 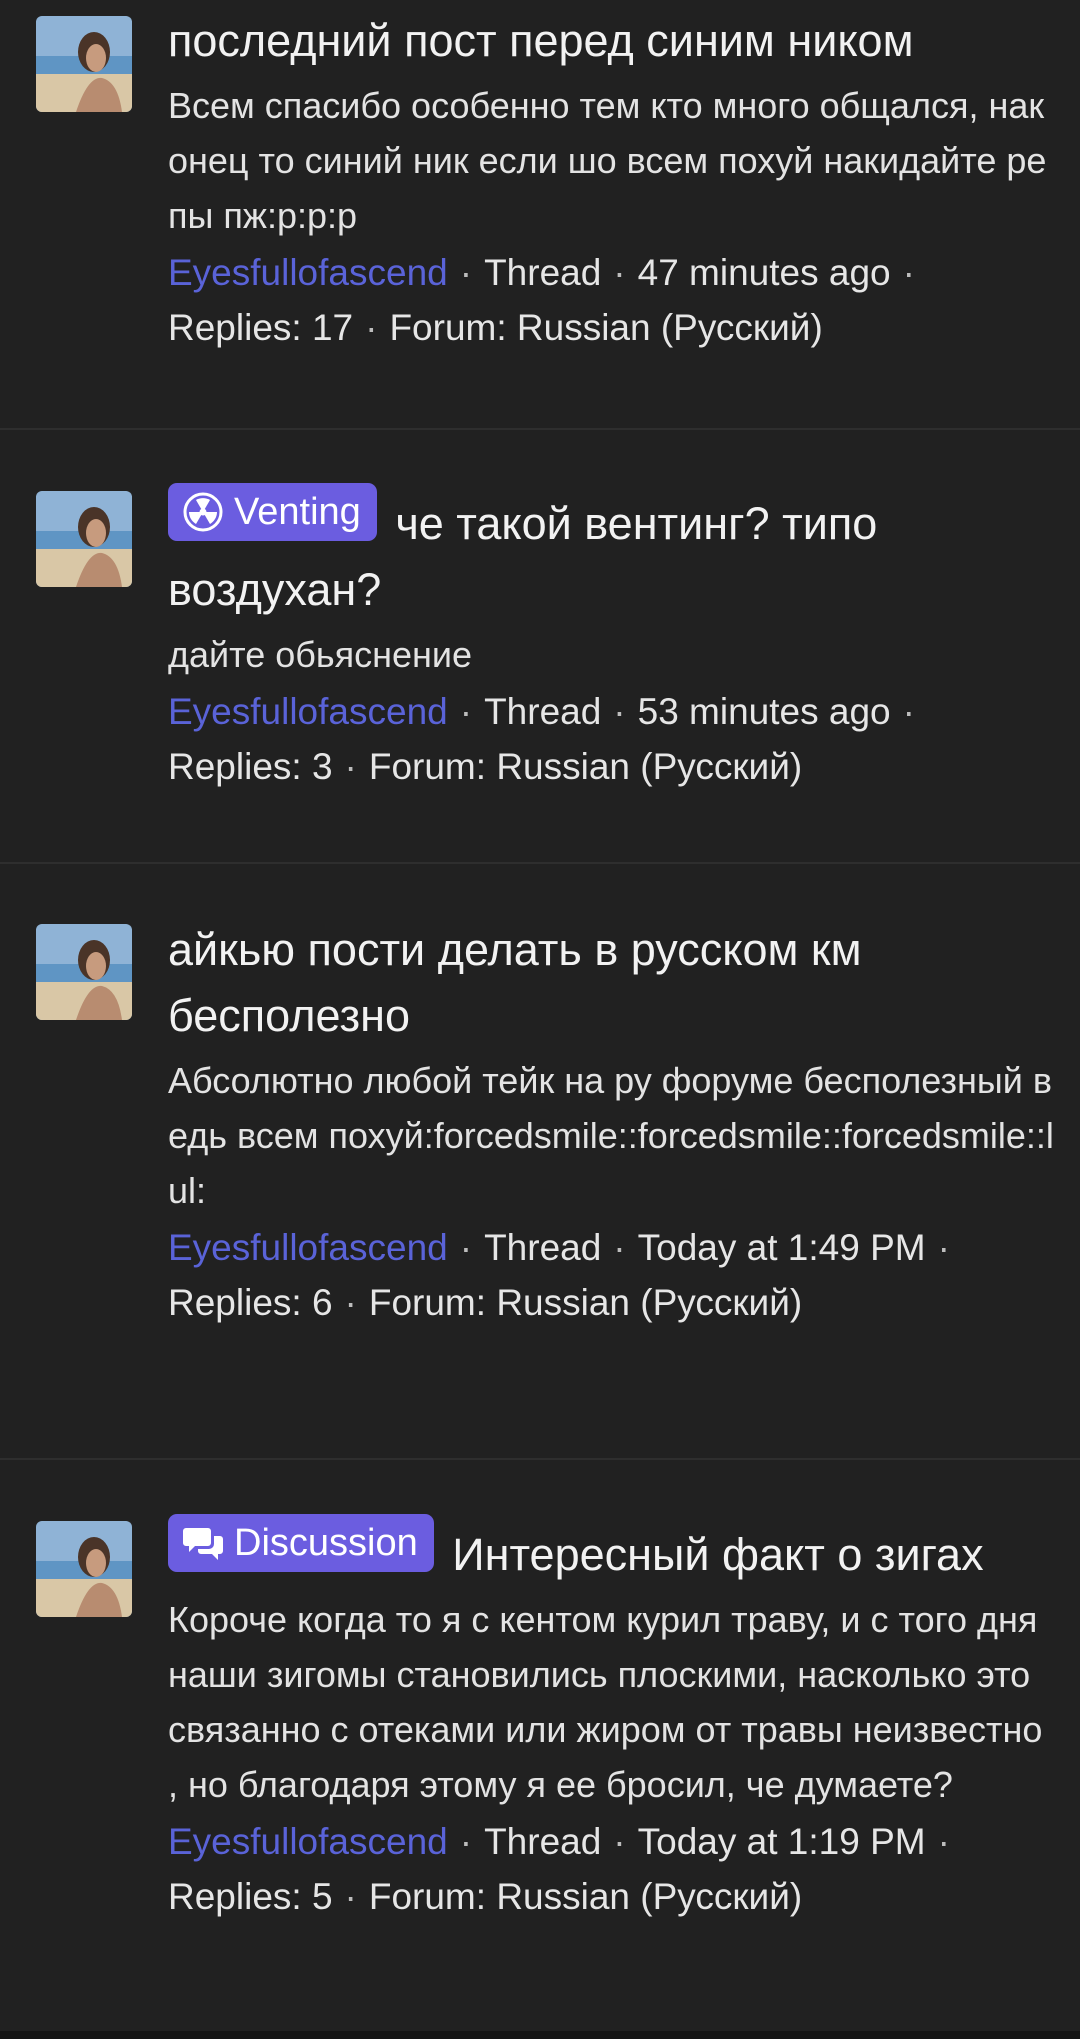 What do you see at coordinates (781, 1247) in the screenshot?
I see `thread-time: Today at 1:49 PM` at bounding box center [781, 1247].